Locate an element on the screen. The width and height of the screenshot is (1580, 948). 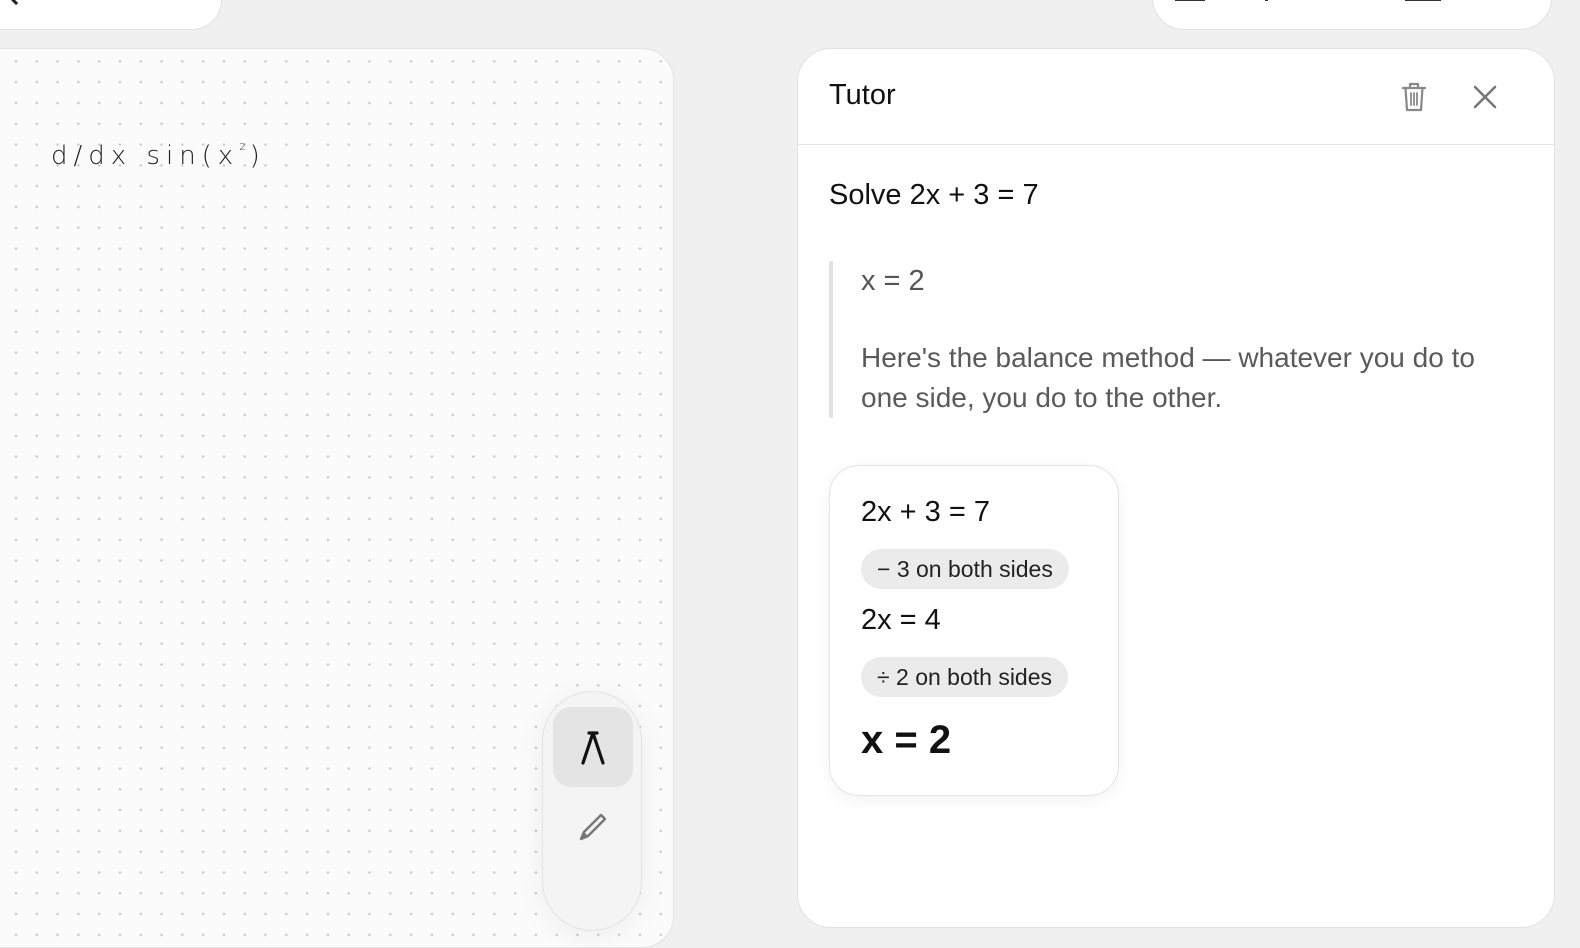
pencil-icon is located at coordinates (593, 827).